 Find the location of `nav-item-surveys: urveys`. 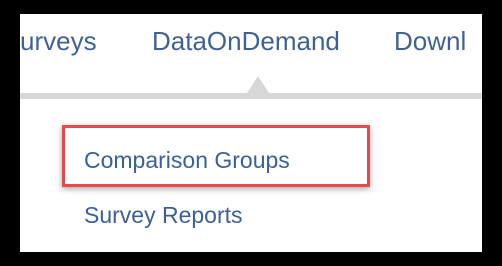

nav-item-surveys: urveys is located at coordinates (58, 41).